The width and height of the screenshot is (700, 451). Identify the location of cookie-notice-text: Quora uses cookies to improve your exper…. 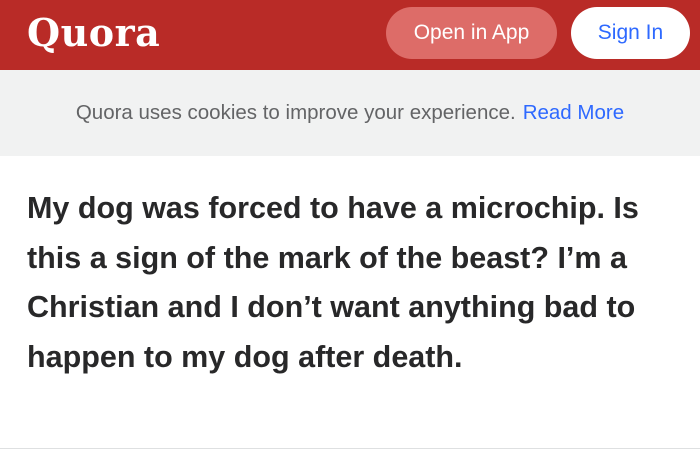
(295, 112).